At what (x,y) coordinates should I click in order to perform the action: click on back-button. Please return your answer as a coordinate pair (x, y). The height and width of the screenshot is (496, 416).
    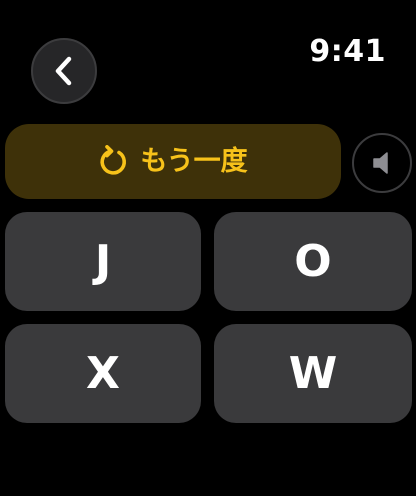
    Looking at the image, I should click on (64, 71).